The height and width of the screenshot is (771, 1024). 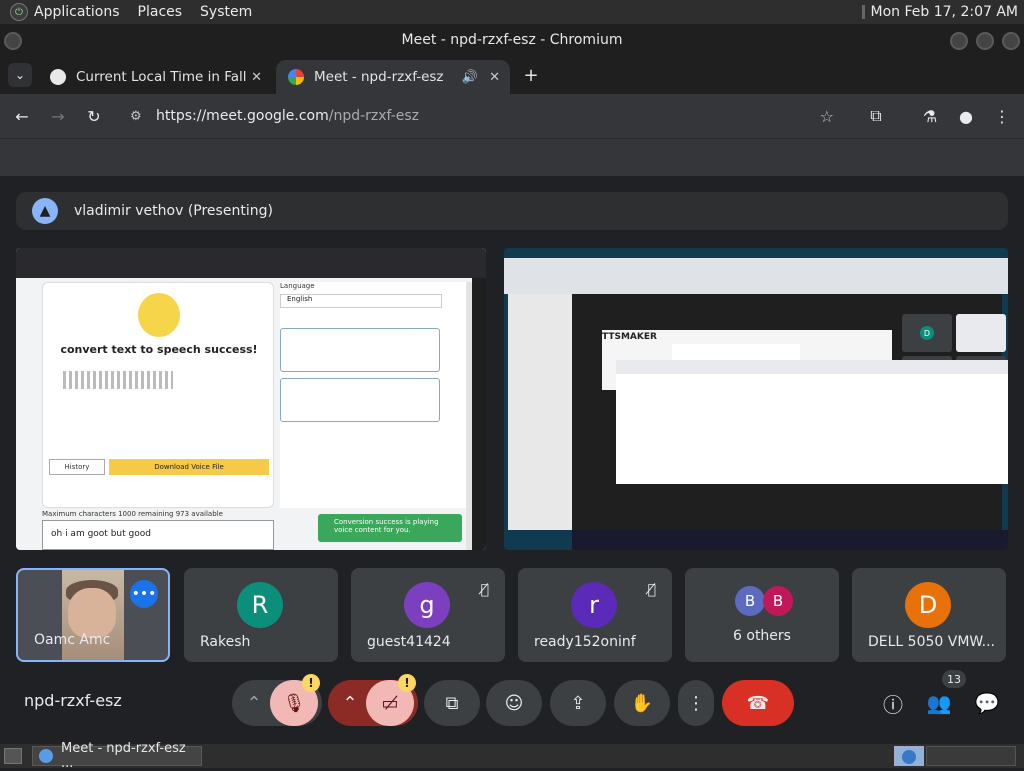 I want to click on meeting-info-icon: ⓘ, so click(x=893, y=703).